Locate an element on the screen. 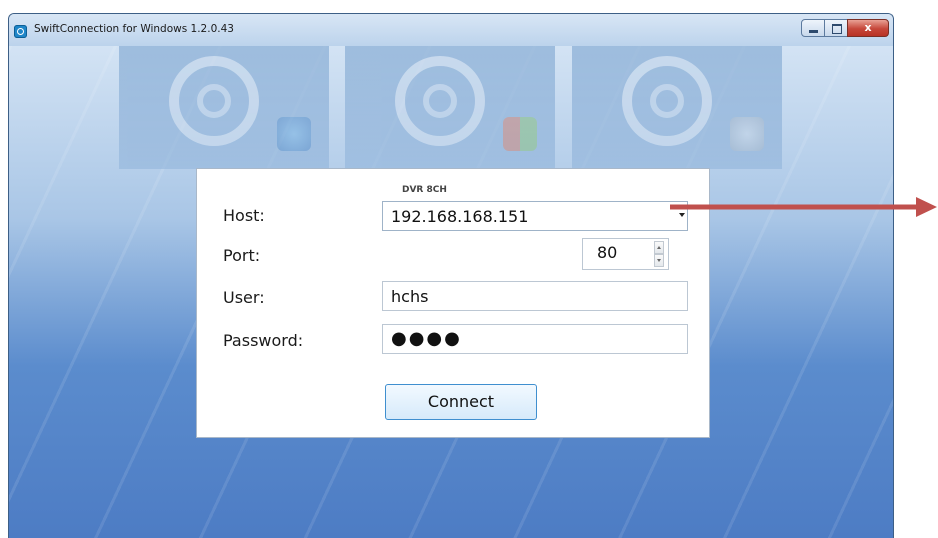 The height and width of the screenshot is (538, 938). password-label: Password: is located at coordinates (263, 340).